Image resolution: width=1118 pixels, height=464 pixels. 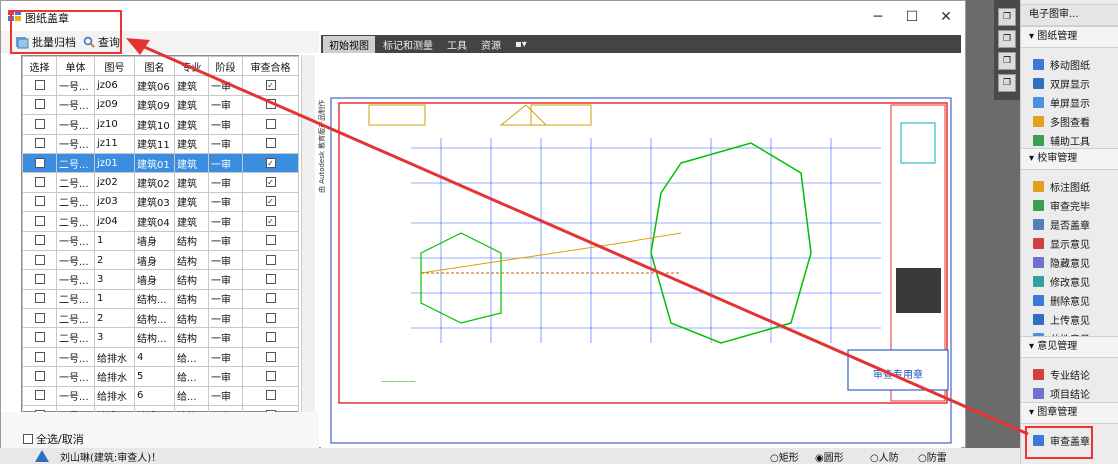 What do you see at coordinates (1061, 374) in the screenshot?
I see `panel-item: 专业结论` at bounding box center [1061, 374].